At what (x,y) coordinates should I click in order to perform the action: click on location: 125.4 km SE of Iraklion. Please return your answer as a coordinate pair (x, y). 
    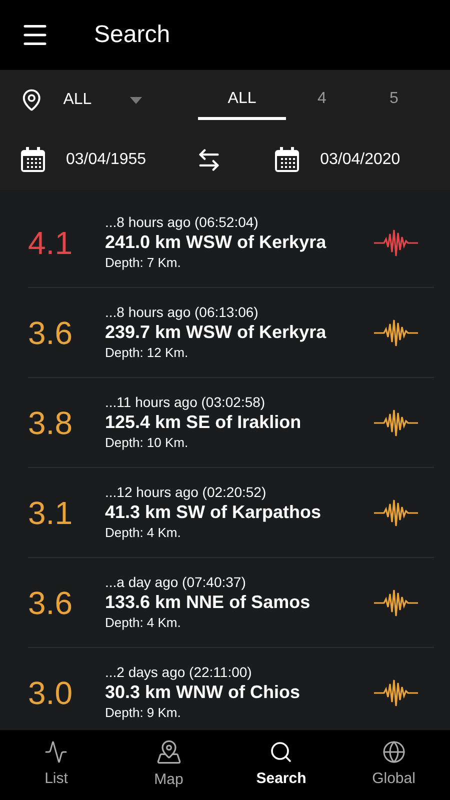
    Looking at the image, I should click on (203, 421).